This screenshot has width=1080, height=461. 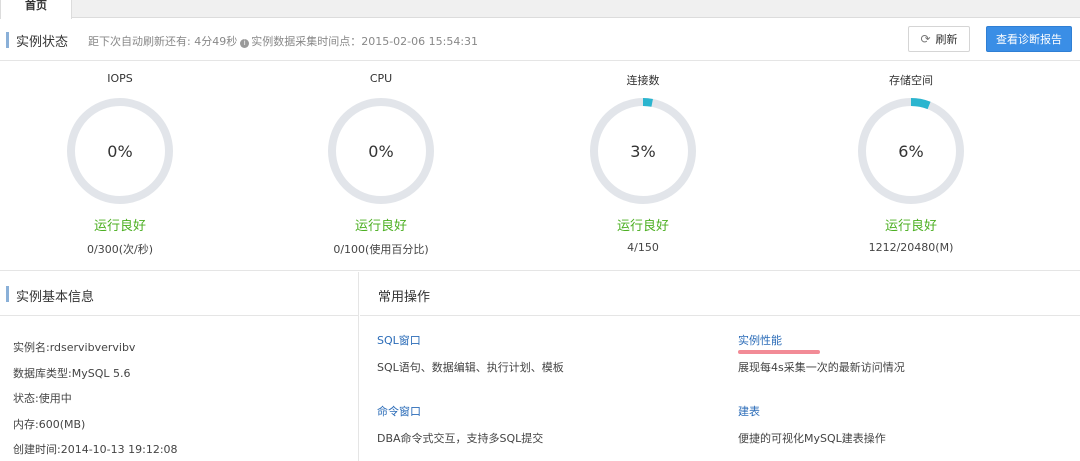 What do you see at coordinates (365, 41) in the screenshot?
I see `collect-time: 实例数据采集时间点：2015-02-06 15:54:31` at bounding box center [365, 41].